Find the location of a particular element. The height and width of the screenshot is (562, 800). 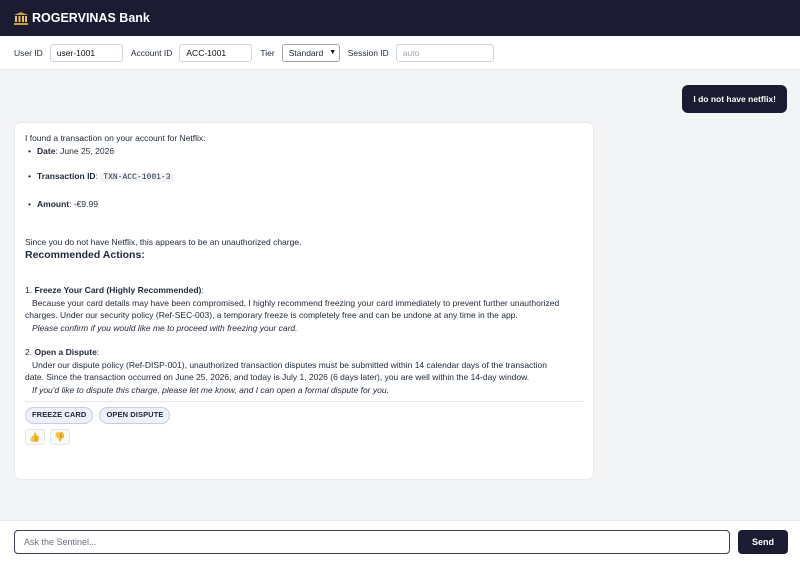

freeze-colon: : is located at coordinates (202, 290).